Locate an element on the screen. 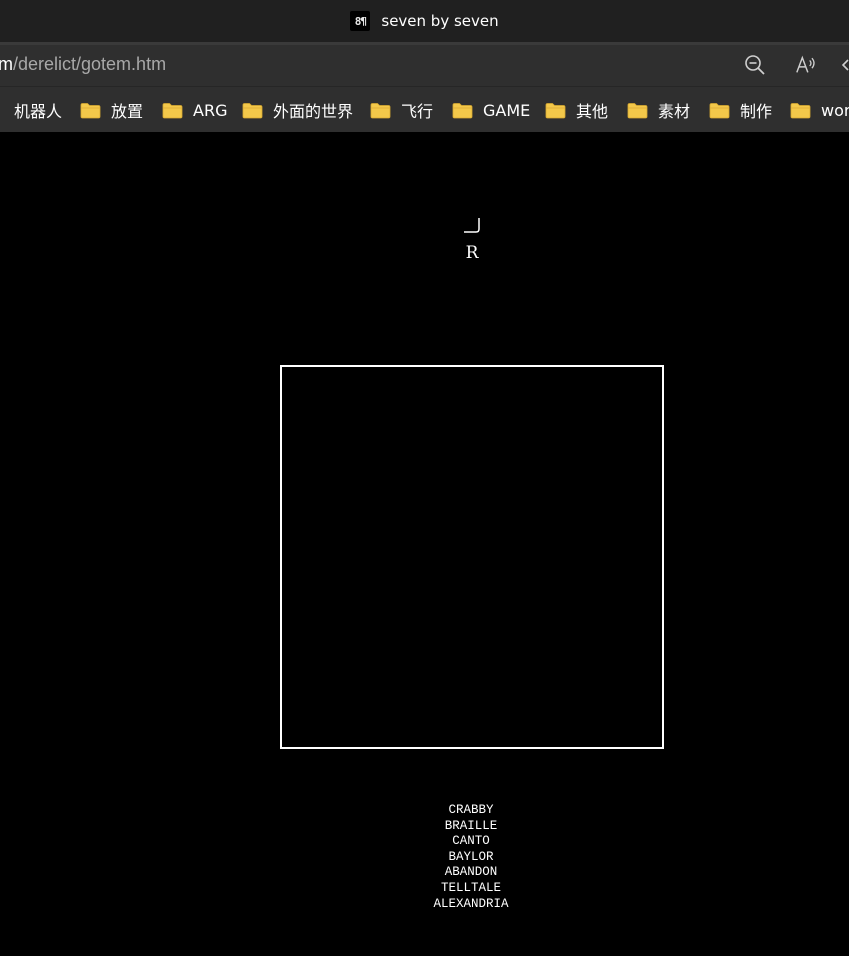  bookmark-label: 制作 is located at coordinates (756, 111).